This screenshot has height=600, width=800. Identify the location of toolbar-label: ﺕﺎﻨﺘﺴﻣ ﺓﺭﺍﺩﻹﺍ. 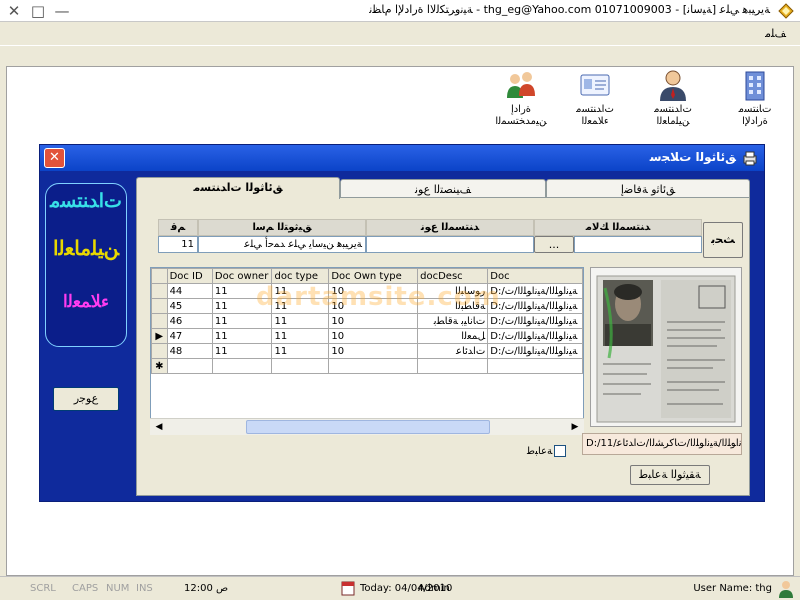
(755, 115).